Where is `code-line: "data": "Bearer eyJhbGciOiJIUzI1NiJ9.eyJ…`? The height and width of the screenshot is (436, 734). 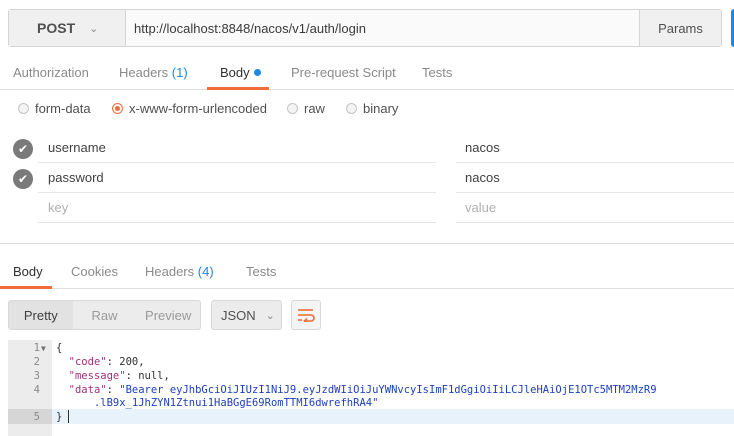
code-line: "data": "Bearer eyJhbGciOiJIUzI1NiJ9.eyJ… is located at coordinates (362, 390).